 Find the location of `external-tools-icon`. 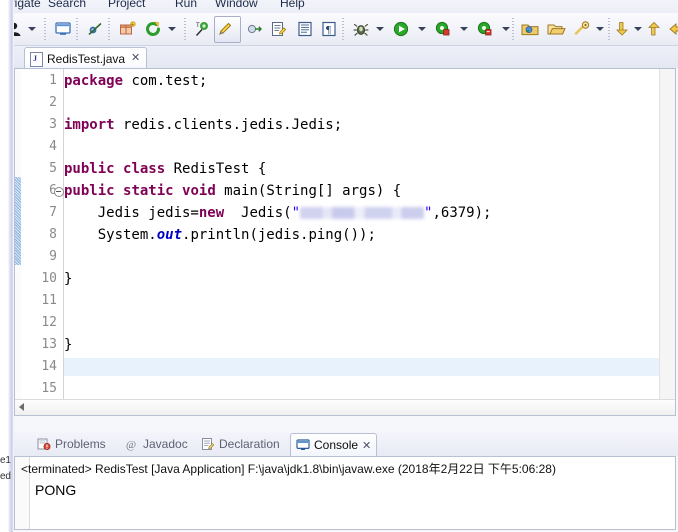

external-tools-icon is located at coordinates (530, 29).